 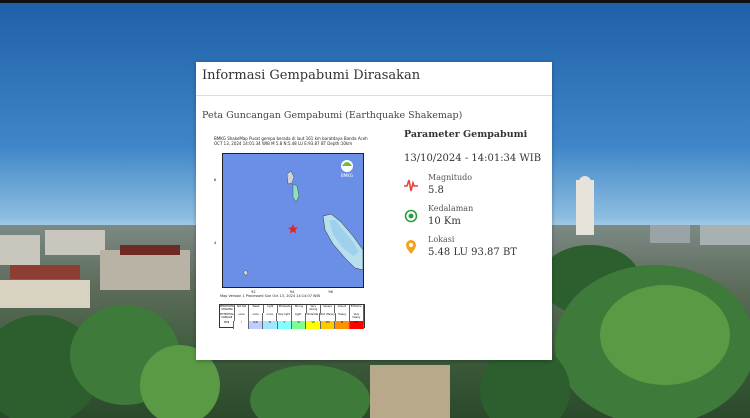 I want to click on legend-cell: I, so click(x=241, y=325).